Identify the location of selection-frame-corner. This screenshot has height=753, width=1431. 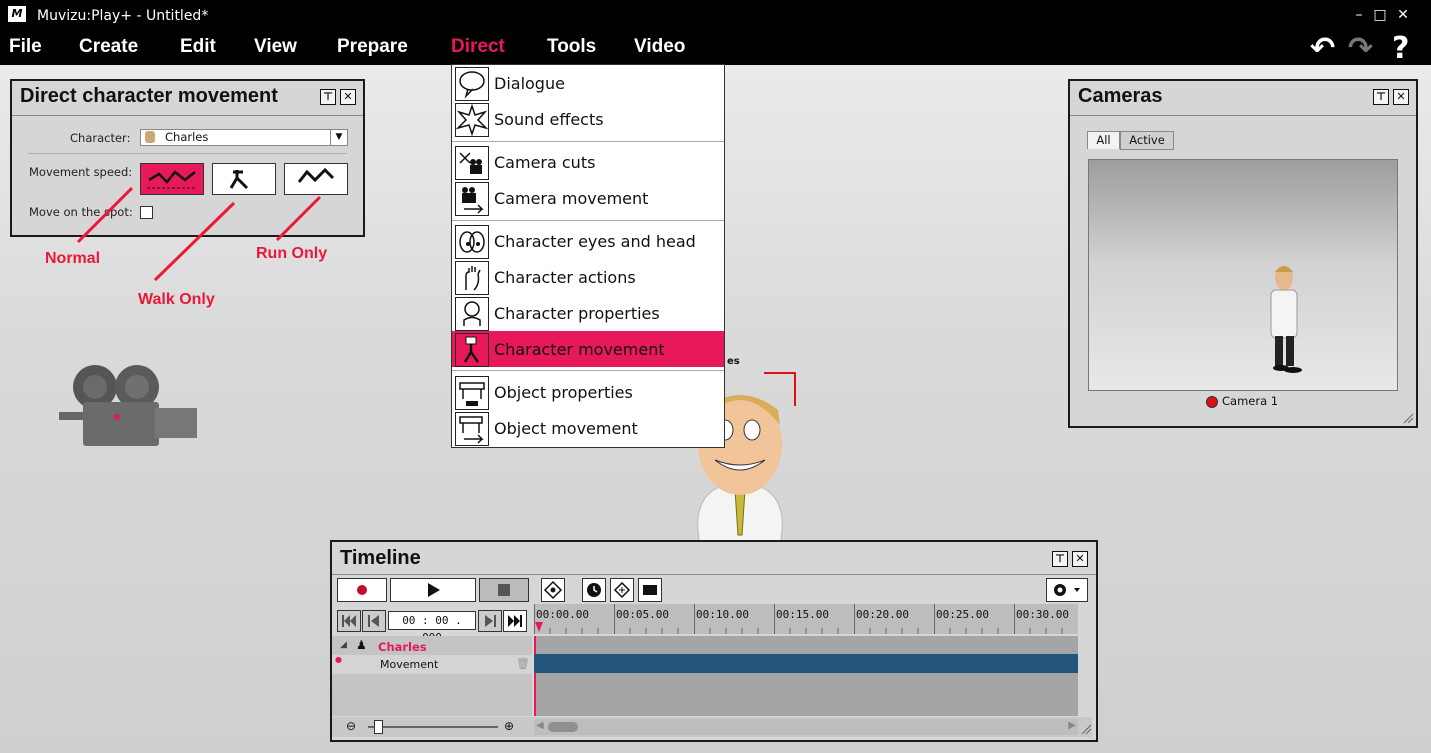
(780, 389).